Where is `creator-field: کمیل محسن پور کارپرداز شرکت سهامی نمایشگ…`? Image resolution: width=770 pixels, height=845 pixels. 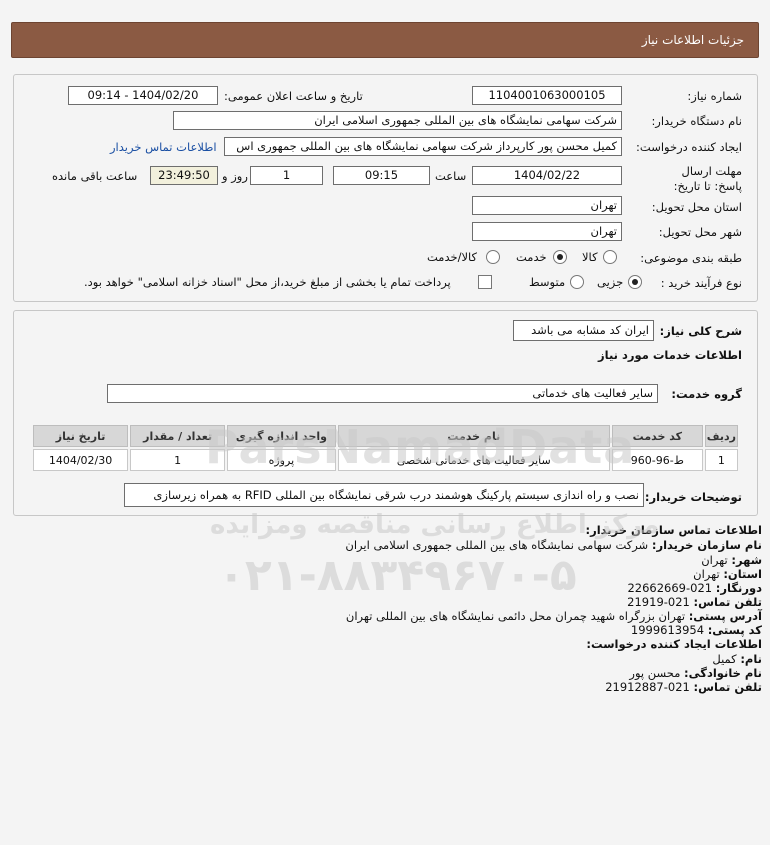 creator-field: کمیل محسن پور کارپرداز شرکت سهامی نمایشگ… is located at coordinates (423, 146).